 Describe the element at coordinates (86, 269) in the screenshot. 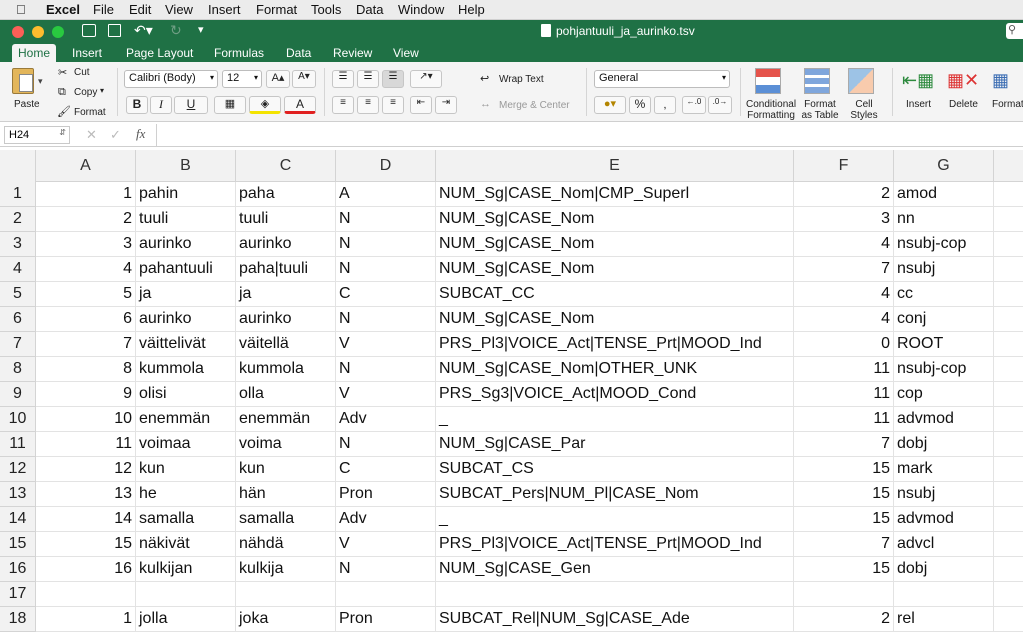

I see `cell-a: 4` at that location.